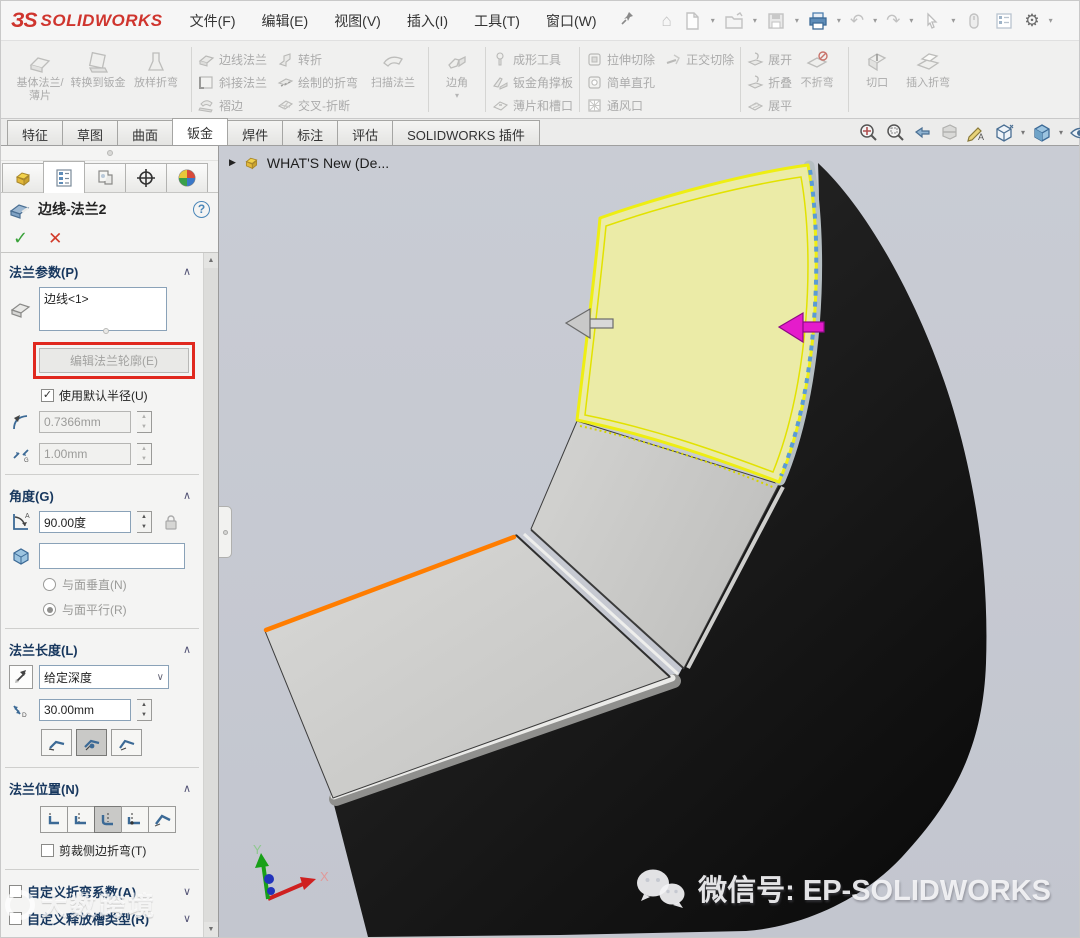  What do you see at coordinates (105, 177) in the screenshot?
I see `tab-configuration-manager` at bounding box center [105, 177].